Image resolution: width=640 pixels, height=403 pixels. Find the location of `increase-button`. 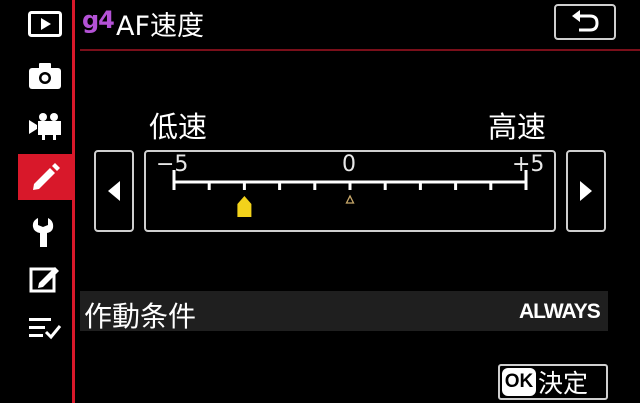

increase-button is located at coordinates (586, 191).